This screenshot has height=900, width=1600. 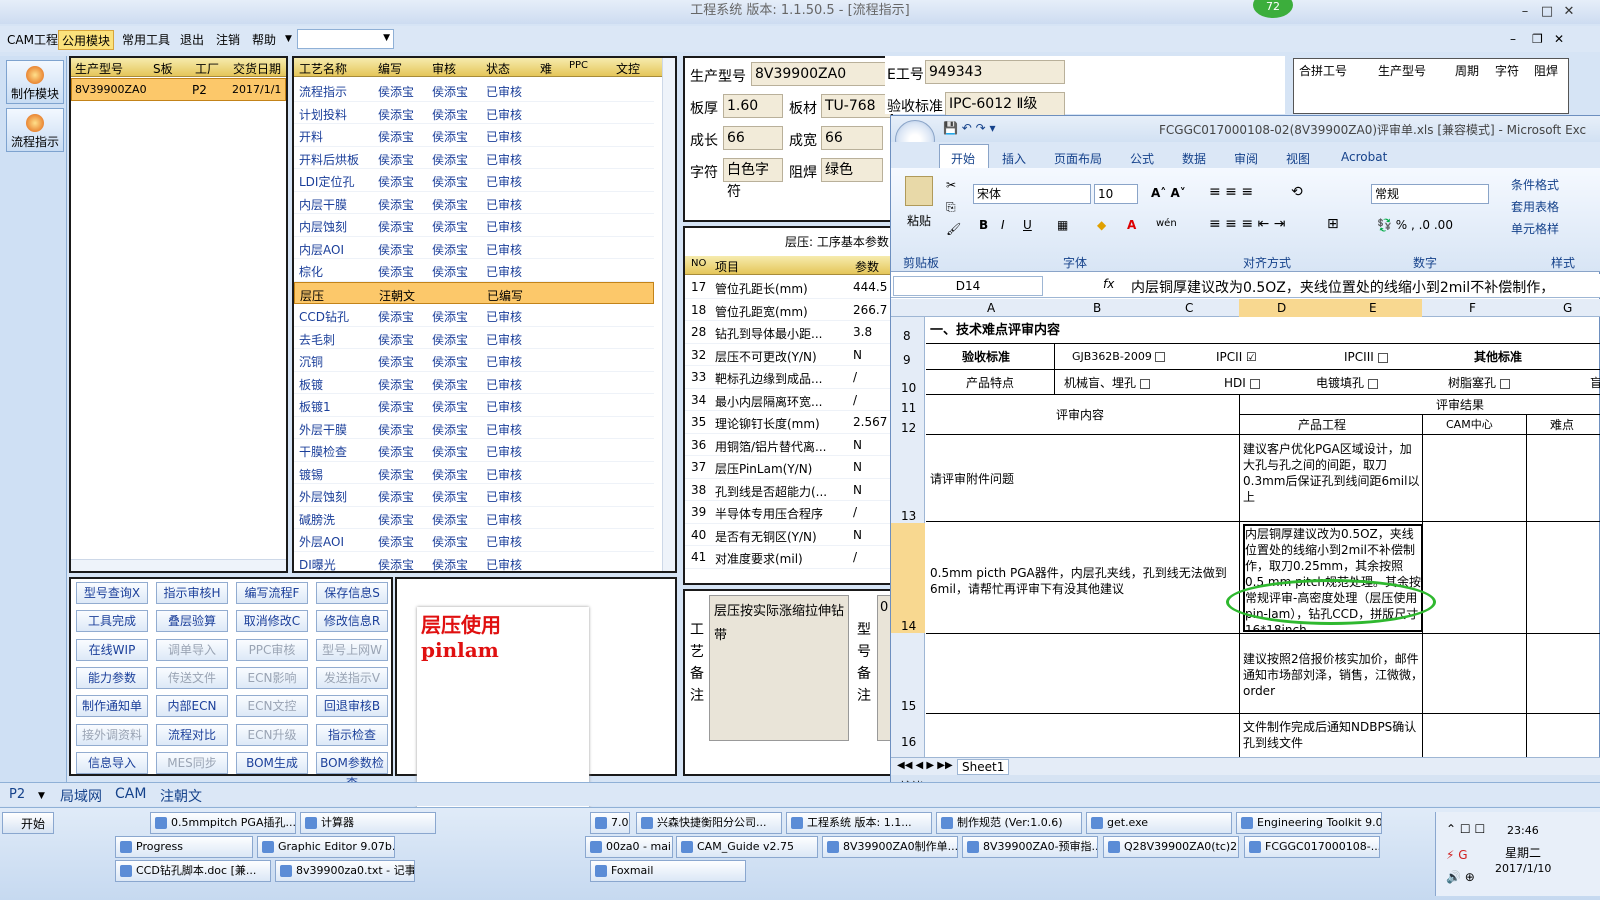 What do you see at coordinates (1559, 39) in the screenshot?
I see `mdi-close-icon: ✕` at bounding box center [1559, 39].